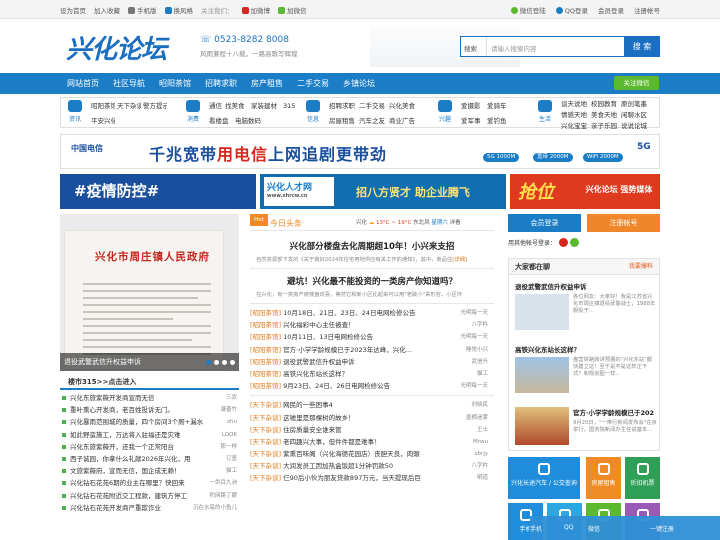 The width and height of the screenshot is (720, 540). I want to click on list-item-author: 积网路丁娜, so click(223, 496).